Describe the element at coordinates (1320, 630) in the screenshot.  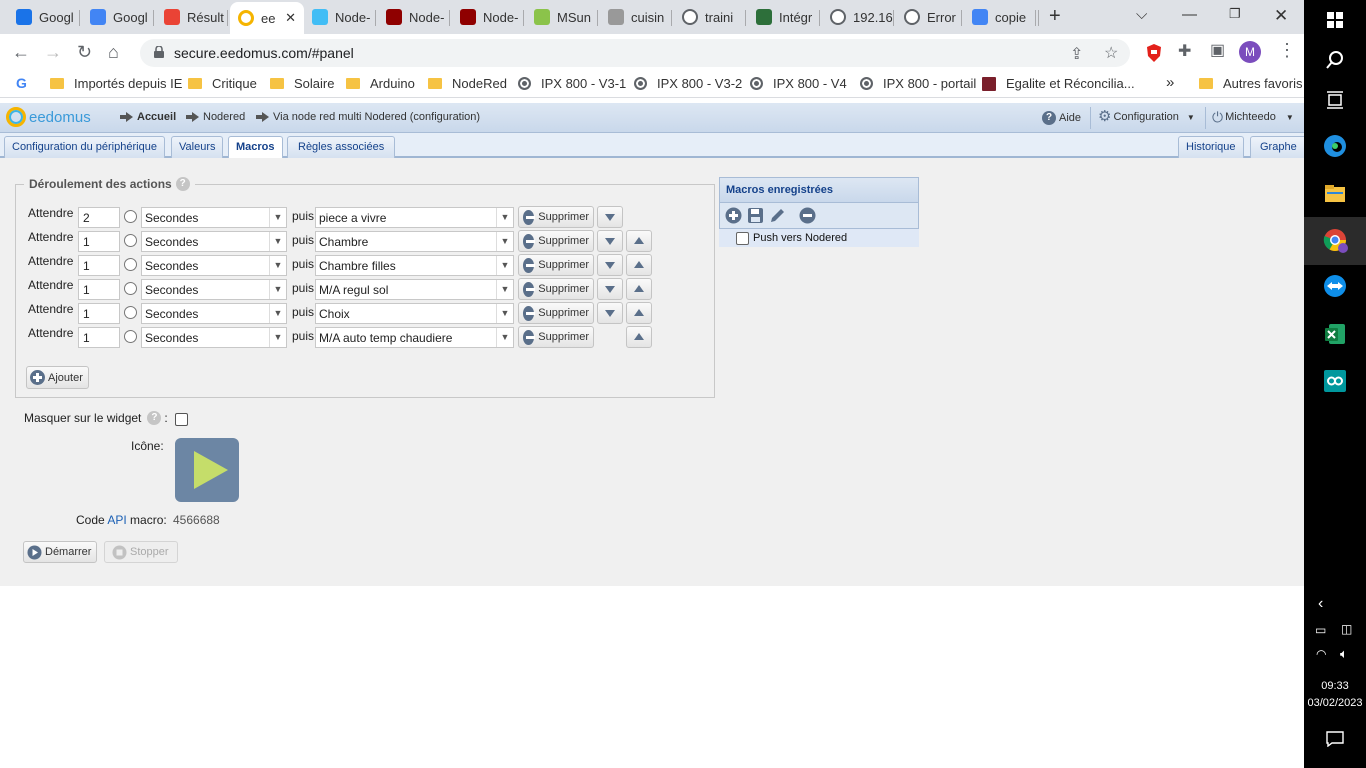
I see `battery-icon: ▭` at that location.